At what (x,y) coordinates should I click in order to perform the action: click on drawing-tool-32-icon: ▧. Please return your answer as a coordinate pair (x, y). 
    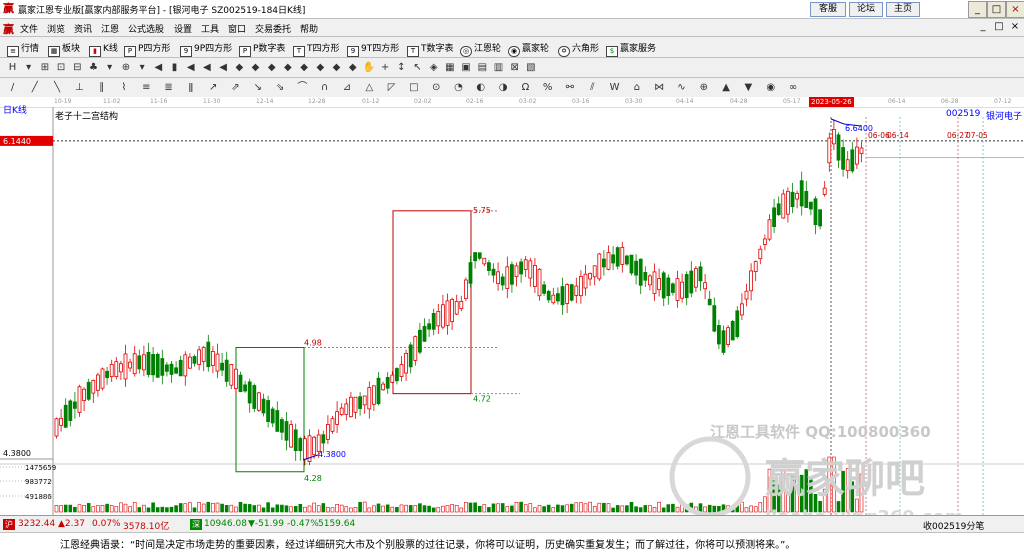
    Looking at the image, I should click on (530, 67).